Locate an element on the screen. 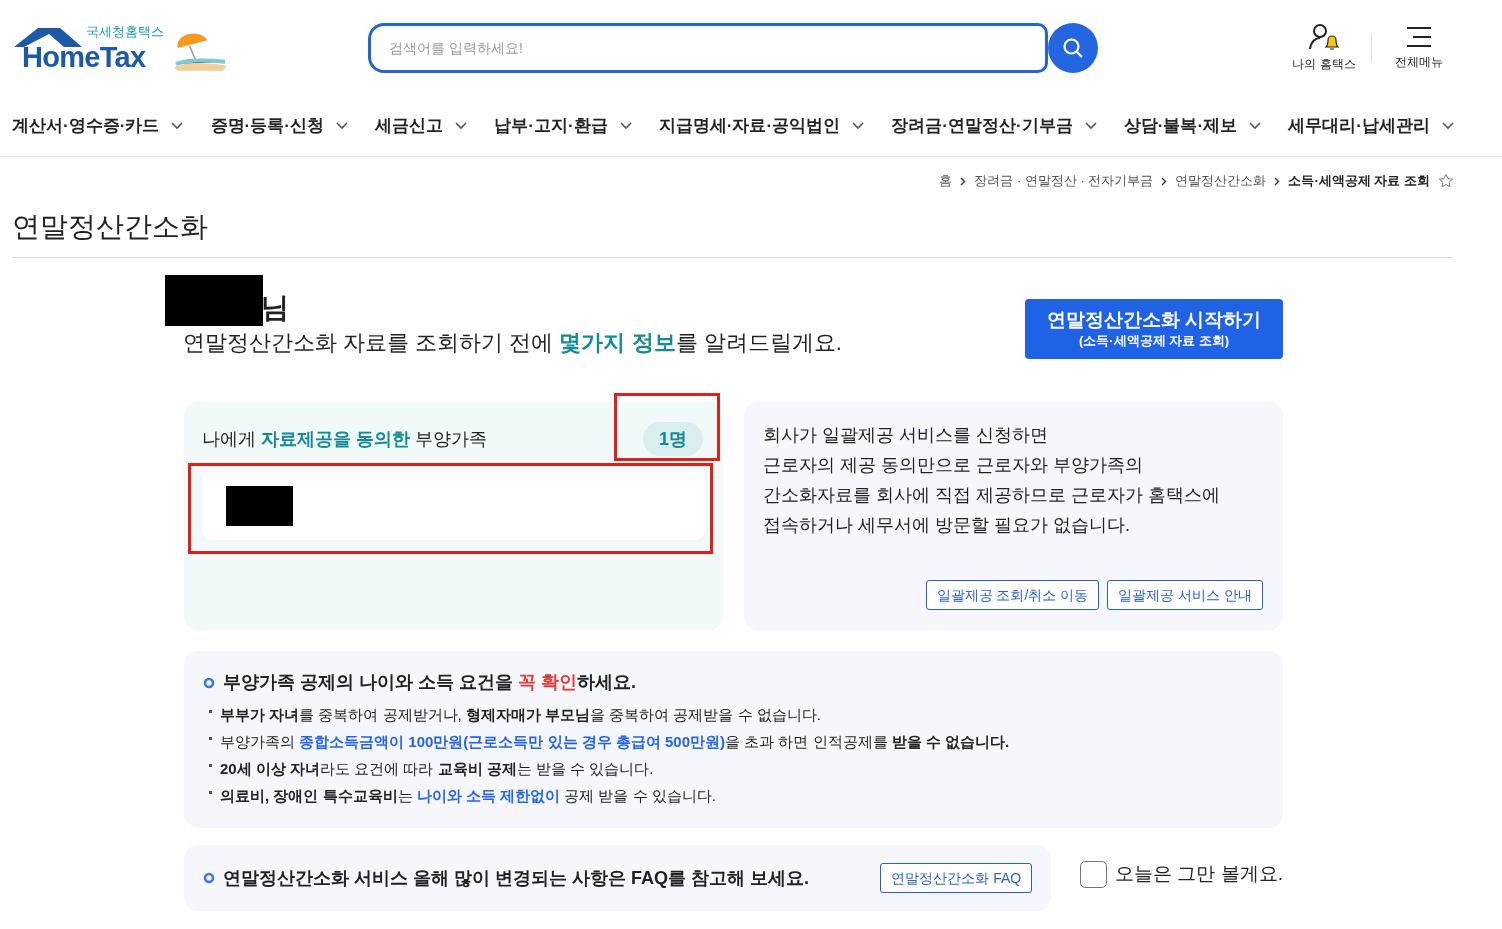 The height and width of the screenshot is (929, 1502). intro-message: 연말정산간소화 자료를 조회하기 전에 몇가지 정보를 알려드릴게요. is located at coordinates (512, 343).